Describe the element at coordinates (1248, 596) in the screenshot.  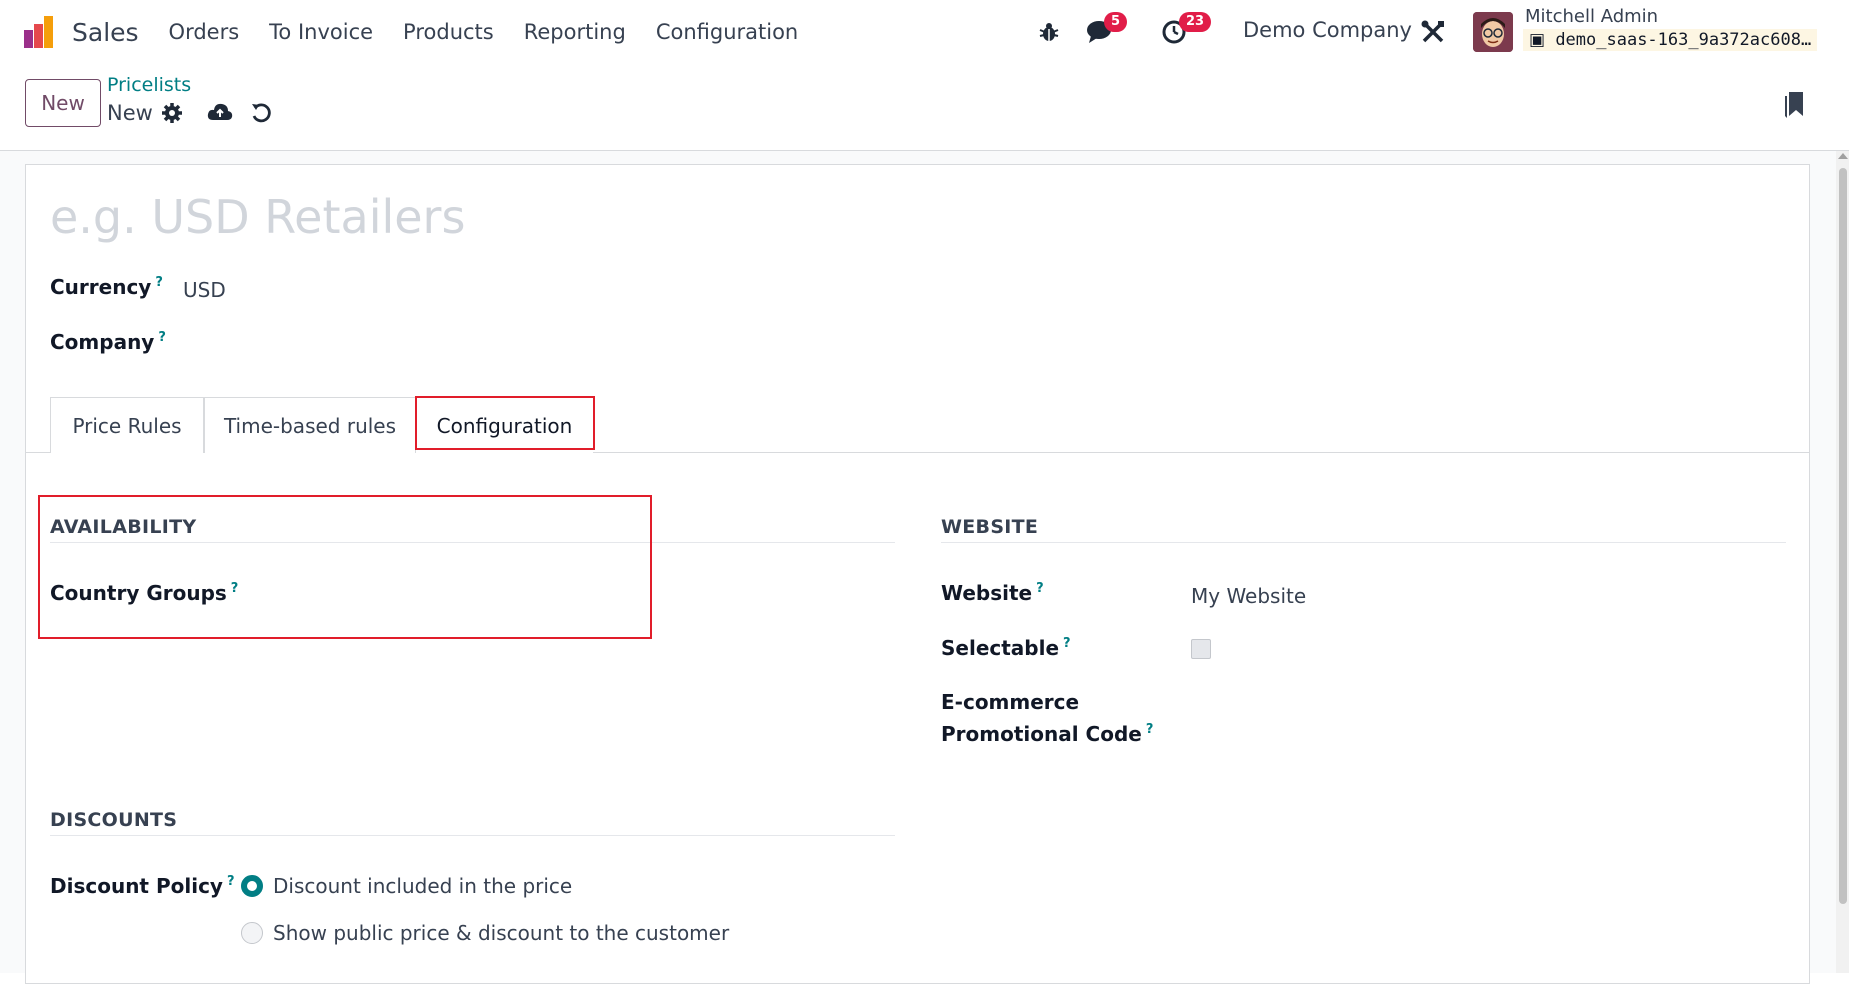
I see `website-field: My Website` at that location.